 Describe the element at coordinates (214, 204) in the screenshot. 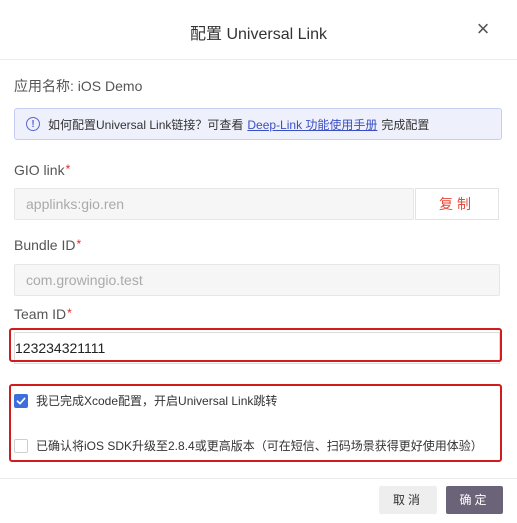

I see `gio-link-field: applinks:gio.ren` at that location.